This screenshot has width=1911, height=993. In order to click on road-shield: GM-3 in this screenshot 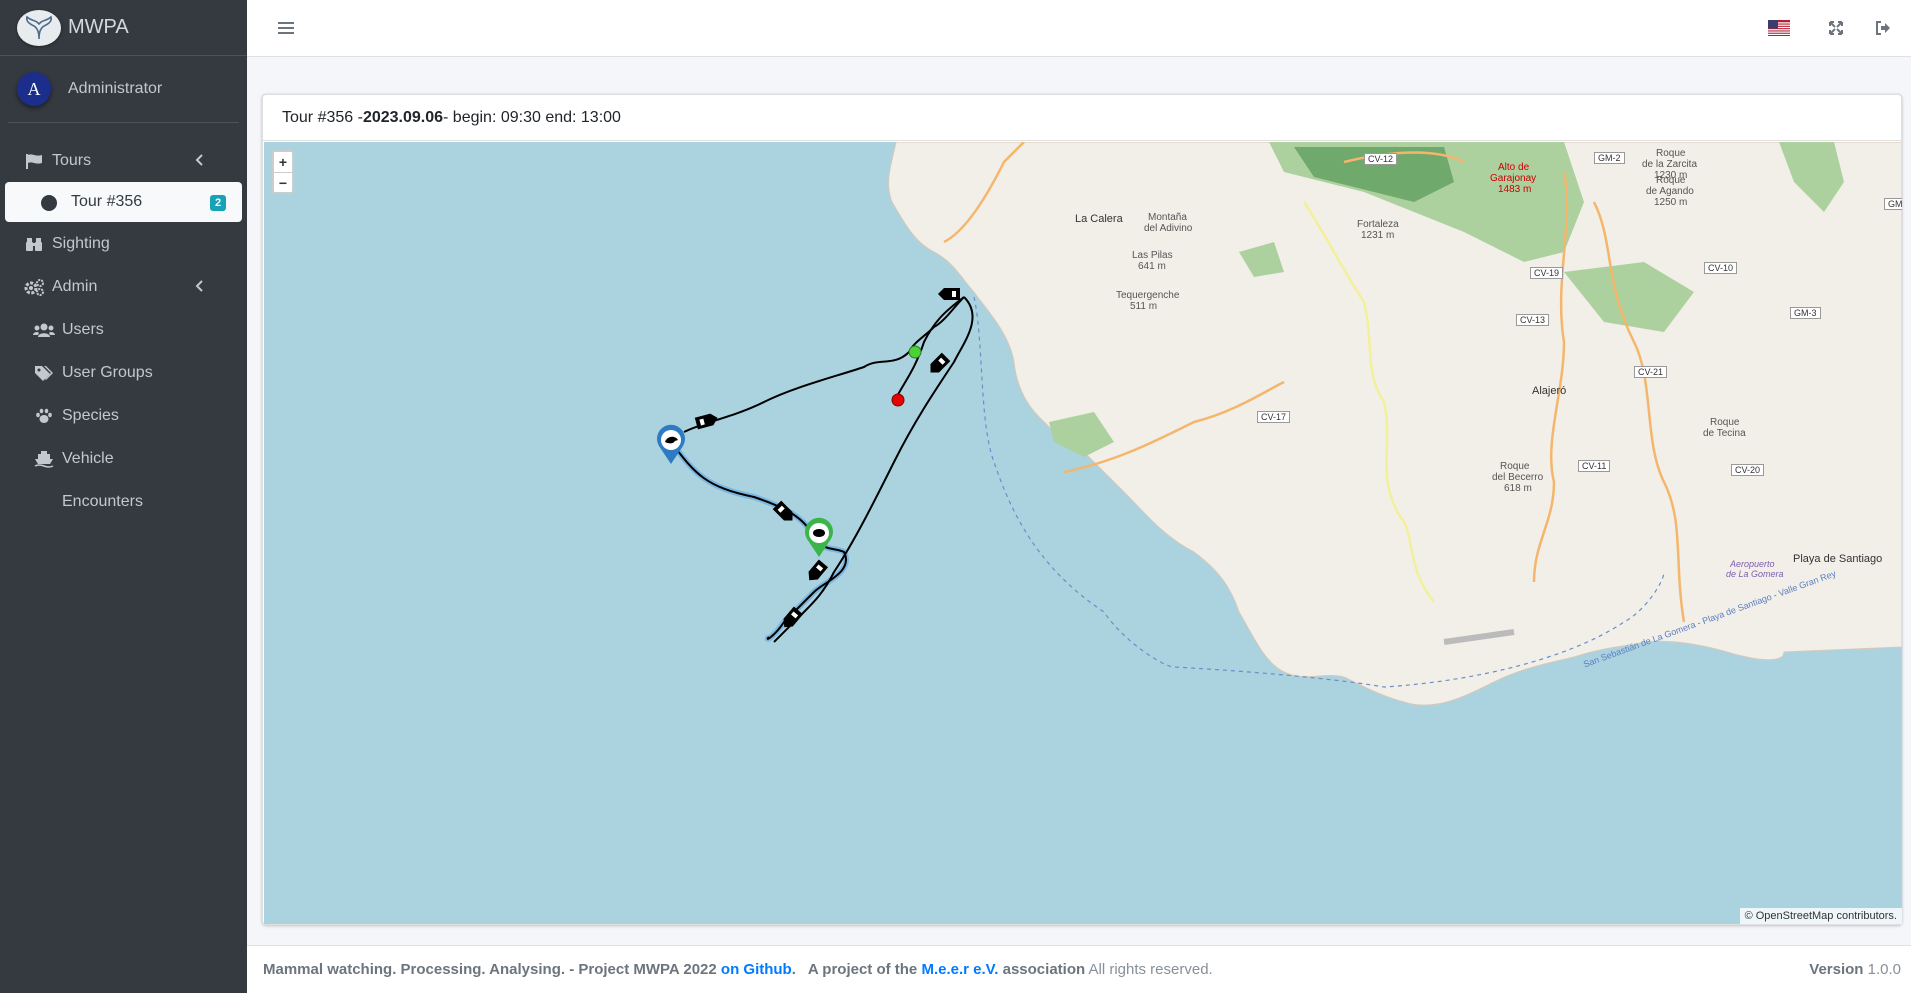, I will do `click(1805, 313)`.